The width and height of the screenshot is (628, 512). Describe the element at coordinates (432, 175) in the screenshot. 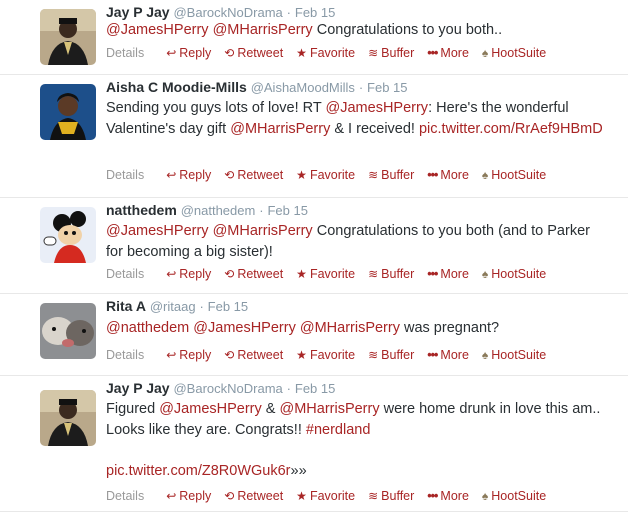

I see `more-icon: •••` at that location.